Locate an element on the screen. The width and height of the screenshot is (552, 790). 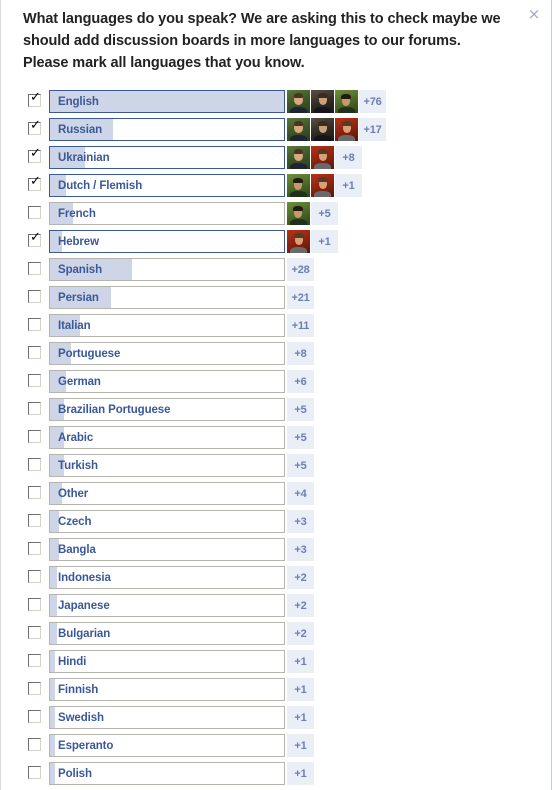
voter-count-badge: +3 is located at coordinates (300, 549).